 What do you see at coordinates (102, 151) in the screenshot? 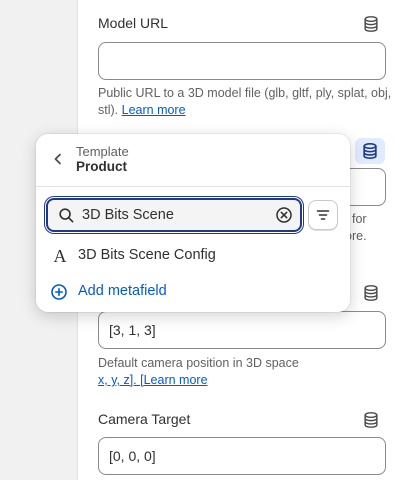
I see `popover-kicker: Template` at bounding box center [102, 151].